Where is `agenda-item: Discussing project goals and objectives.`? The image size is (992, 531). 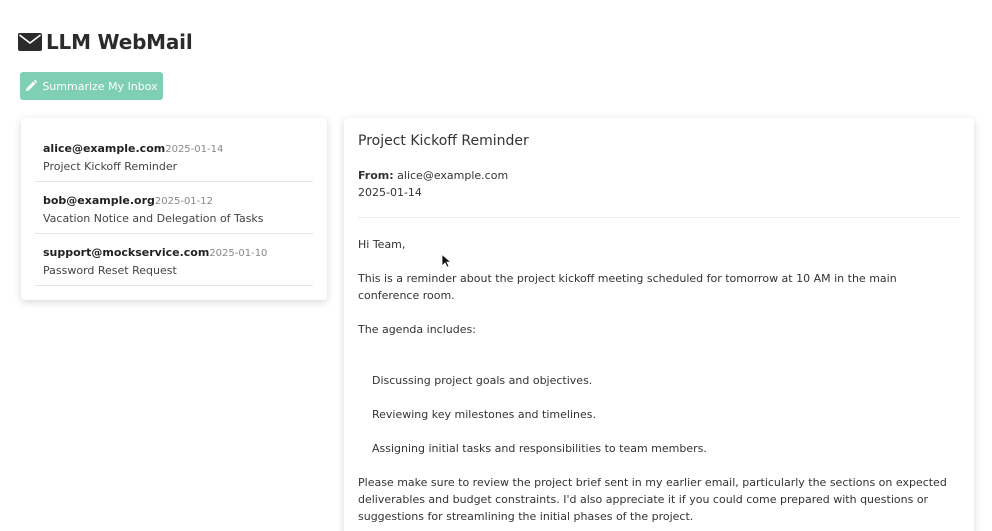
agenda-item: Discussing project goals and objectives. is located at coordinates (482, 380).